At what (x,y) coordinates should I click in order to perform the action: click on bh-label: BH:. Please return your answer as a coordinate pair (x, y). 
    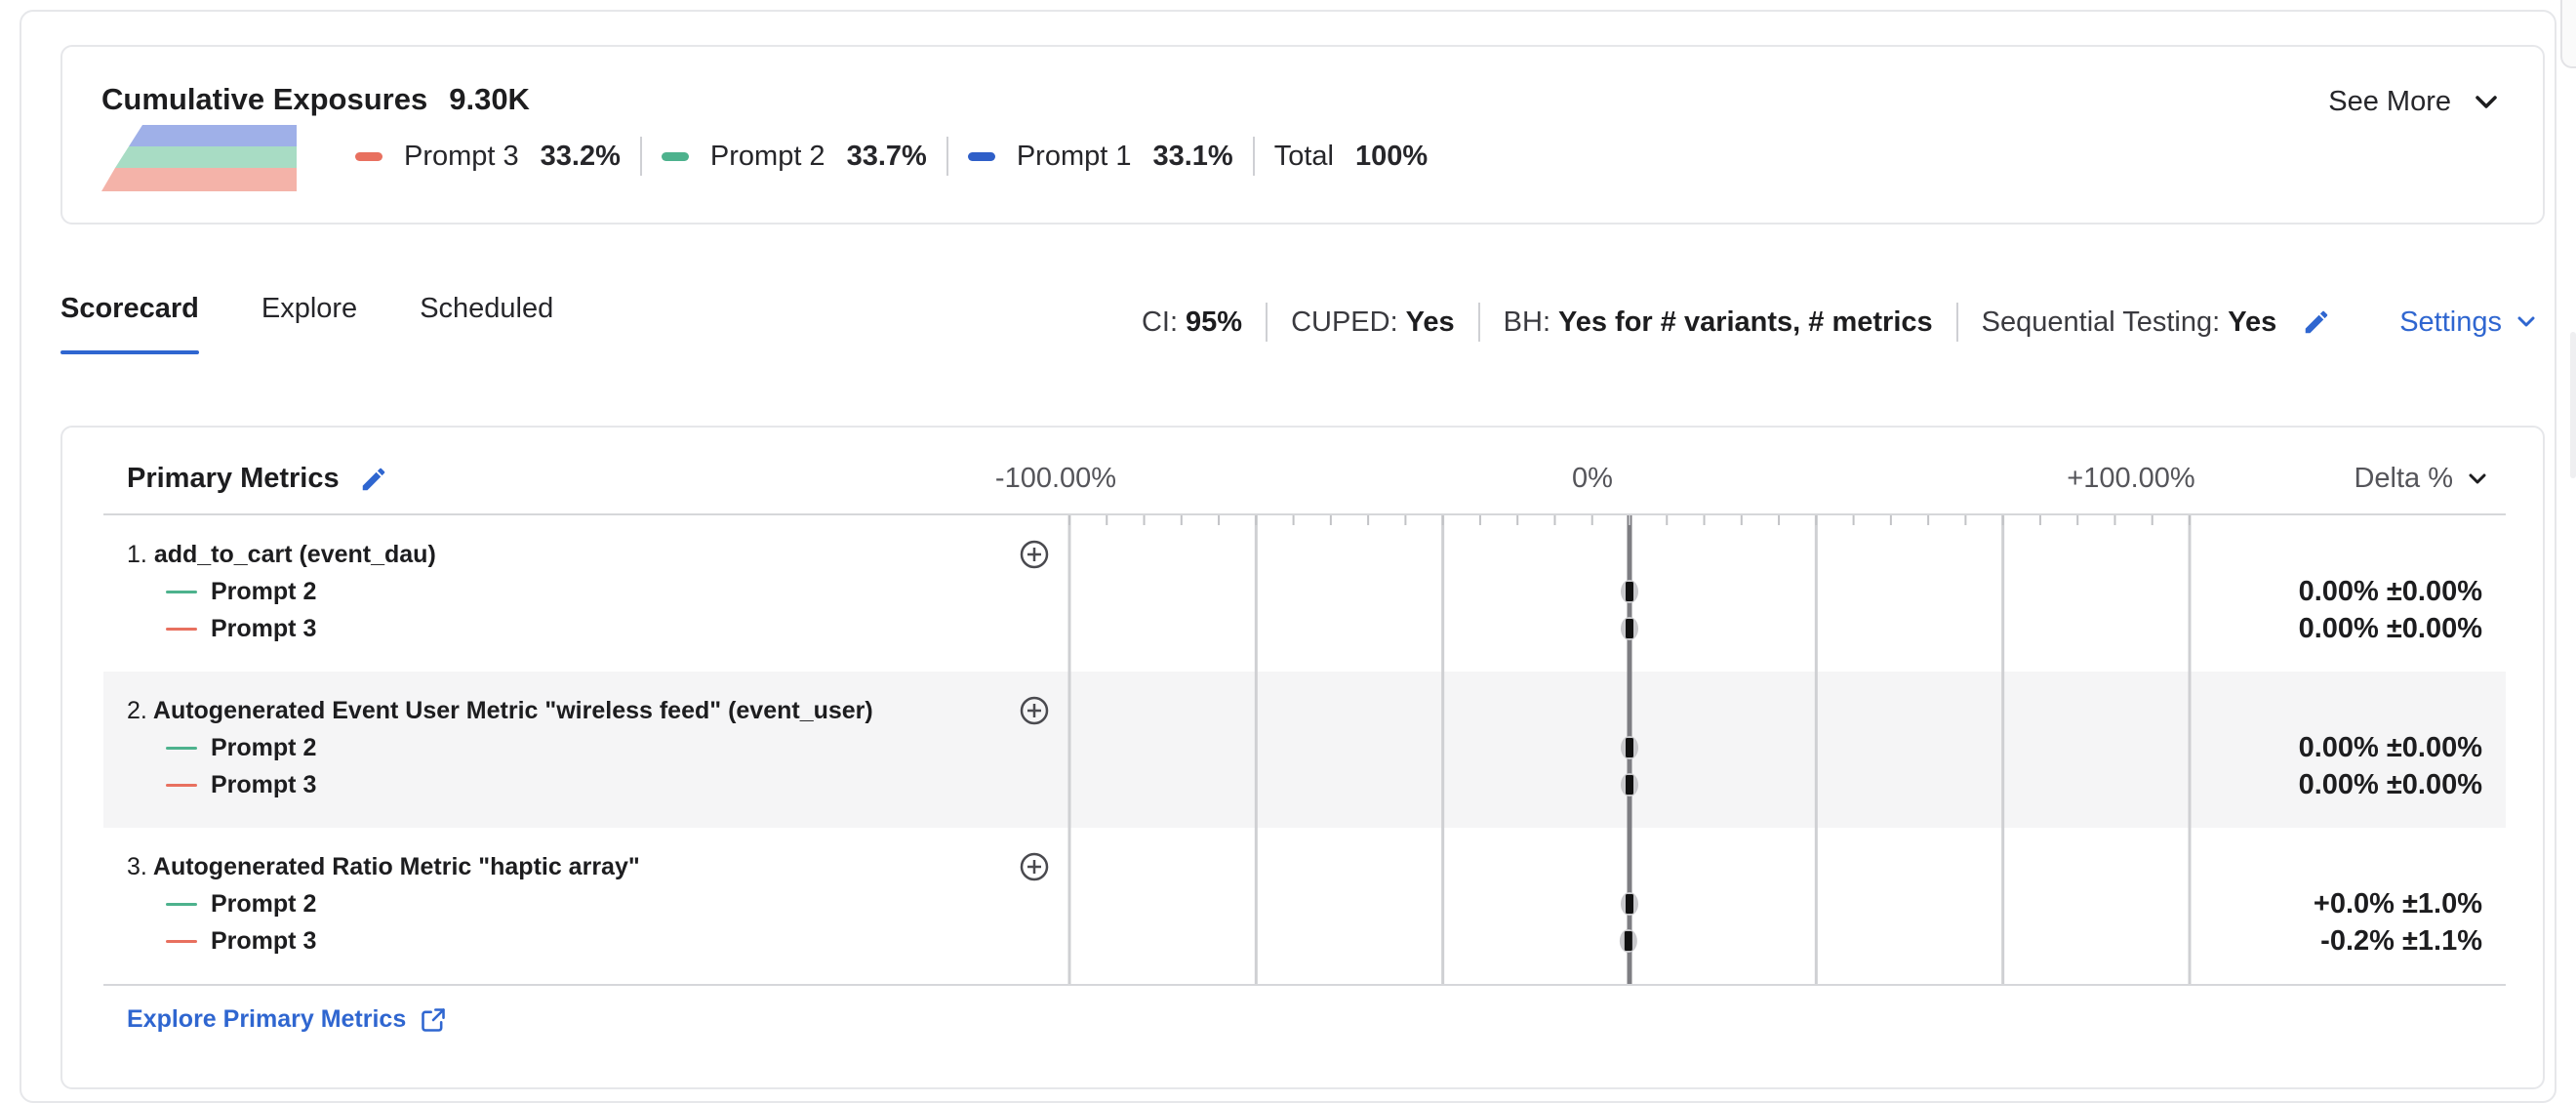
    Looking at the image, I should click on (1526, 322).